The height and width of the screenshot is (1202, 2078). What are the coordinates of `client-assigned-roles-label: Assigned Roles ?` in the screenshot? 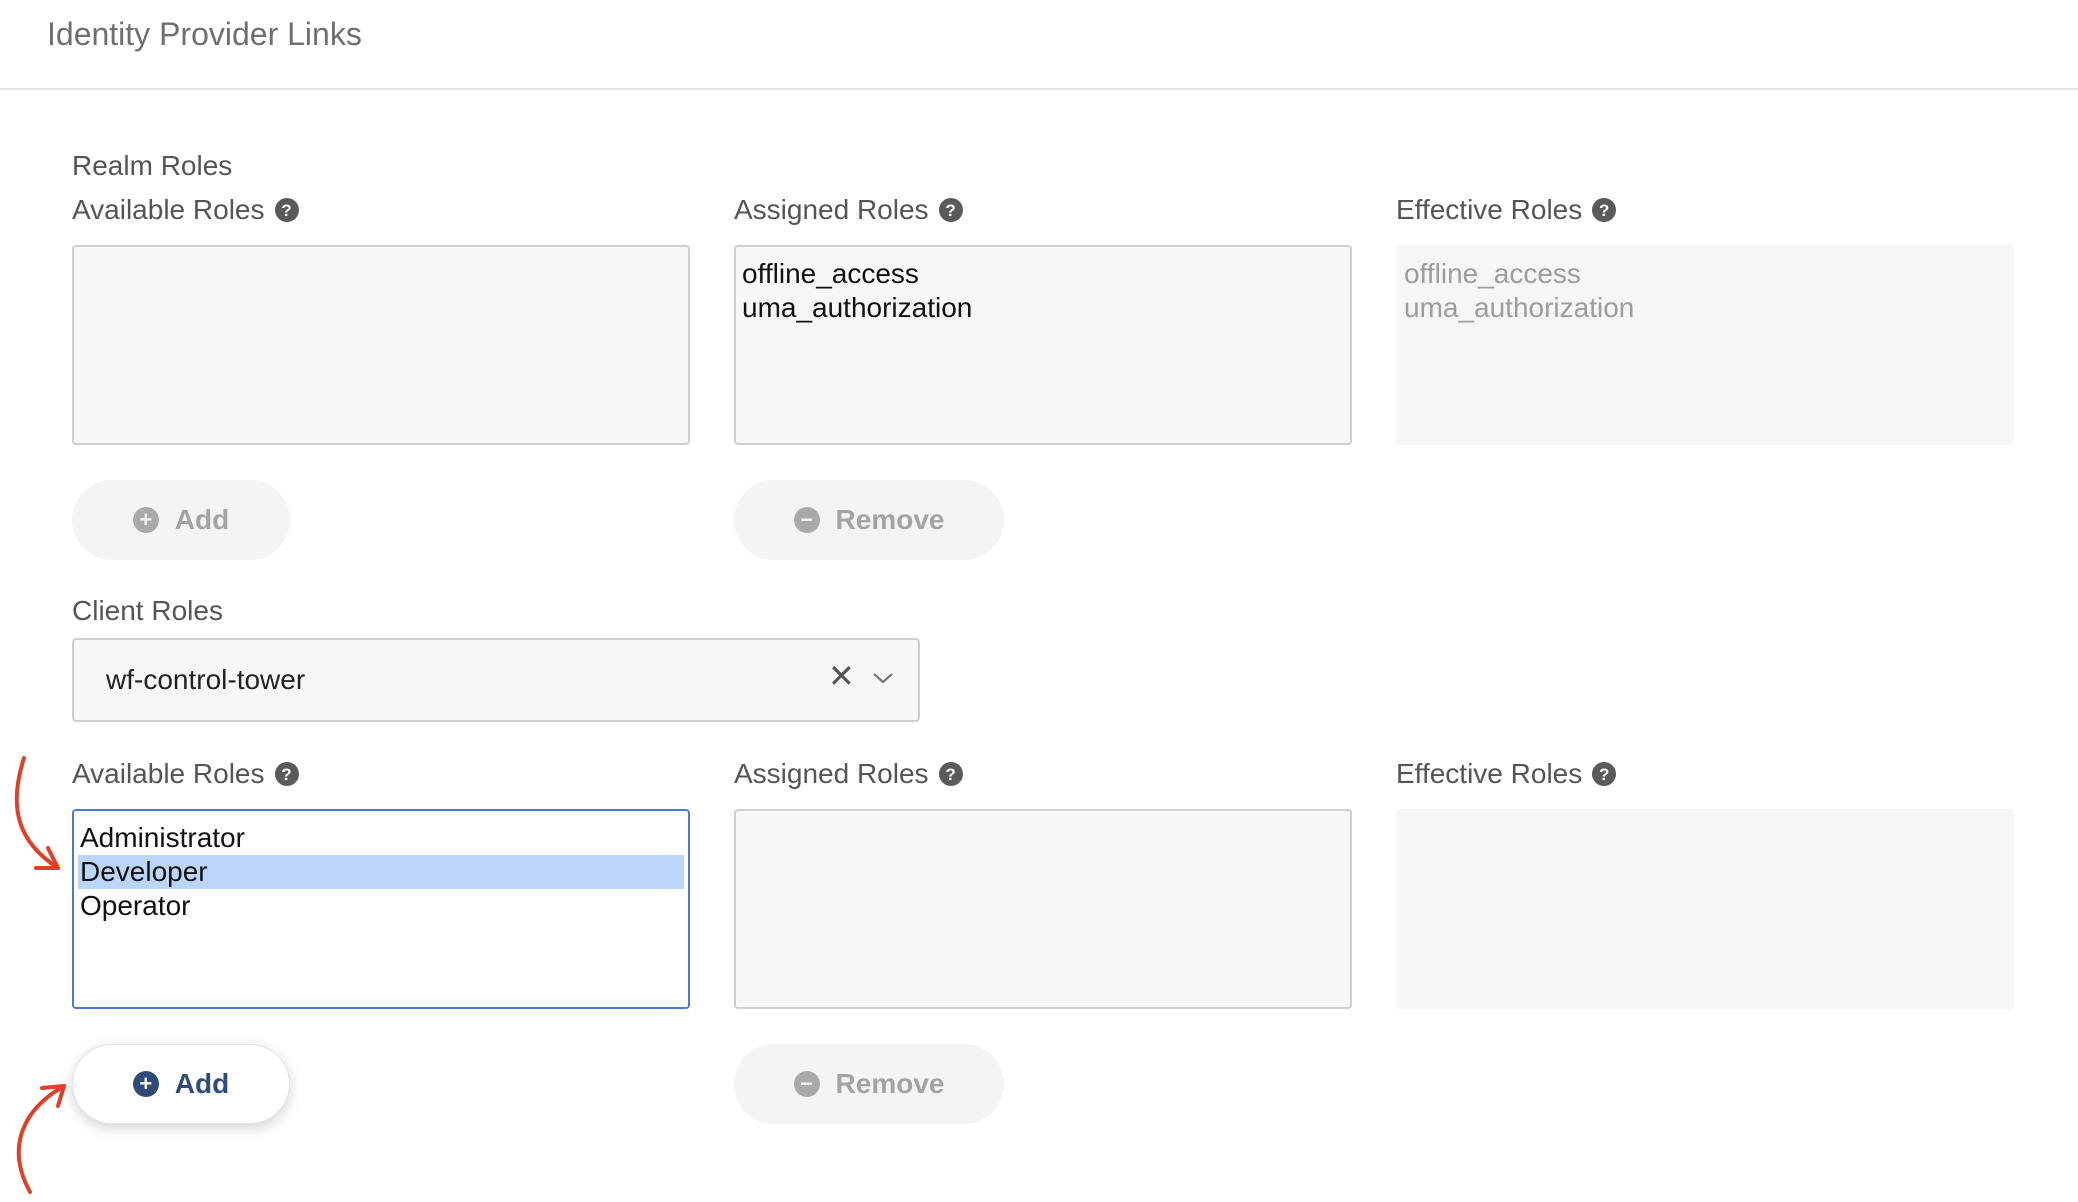 It's located at (848, 774).